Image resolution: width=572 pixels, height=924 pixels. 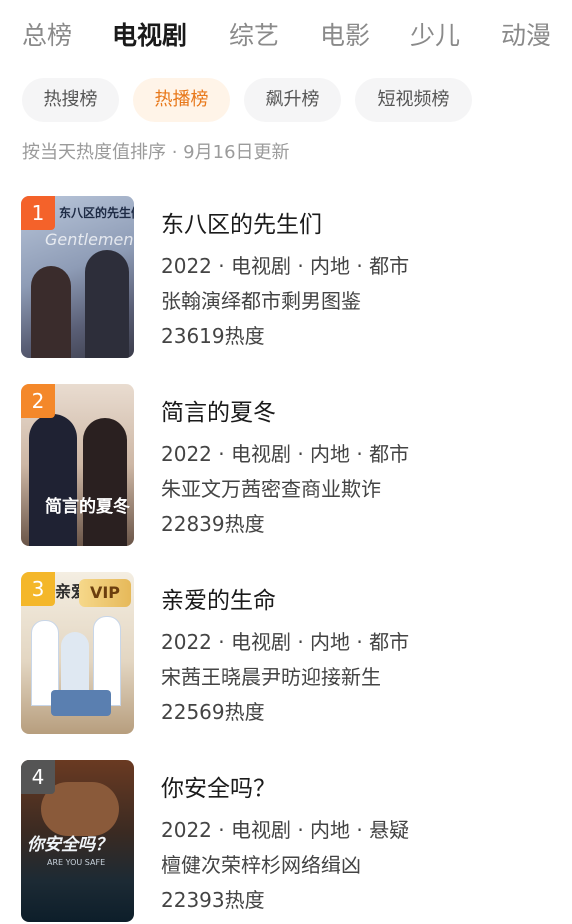 I want to click on chip-short-video: 短视频榜, so click(x=413, y=100).